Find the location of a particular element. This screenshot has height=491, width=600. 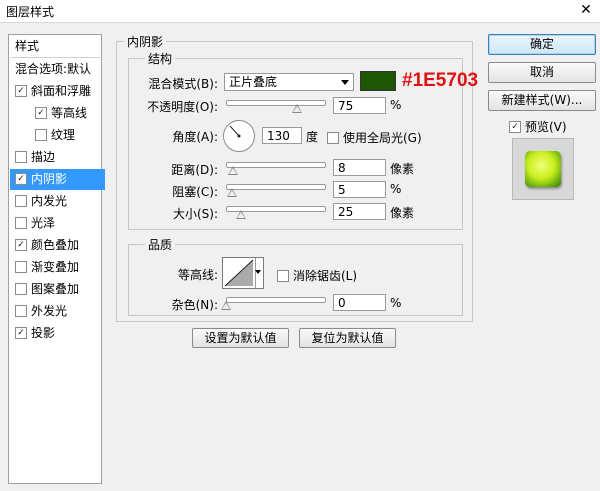

style-item-7: 光泽 is located at coordinates (57, 223).